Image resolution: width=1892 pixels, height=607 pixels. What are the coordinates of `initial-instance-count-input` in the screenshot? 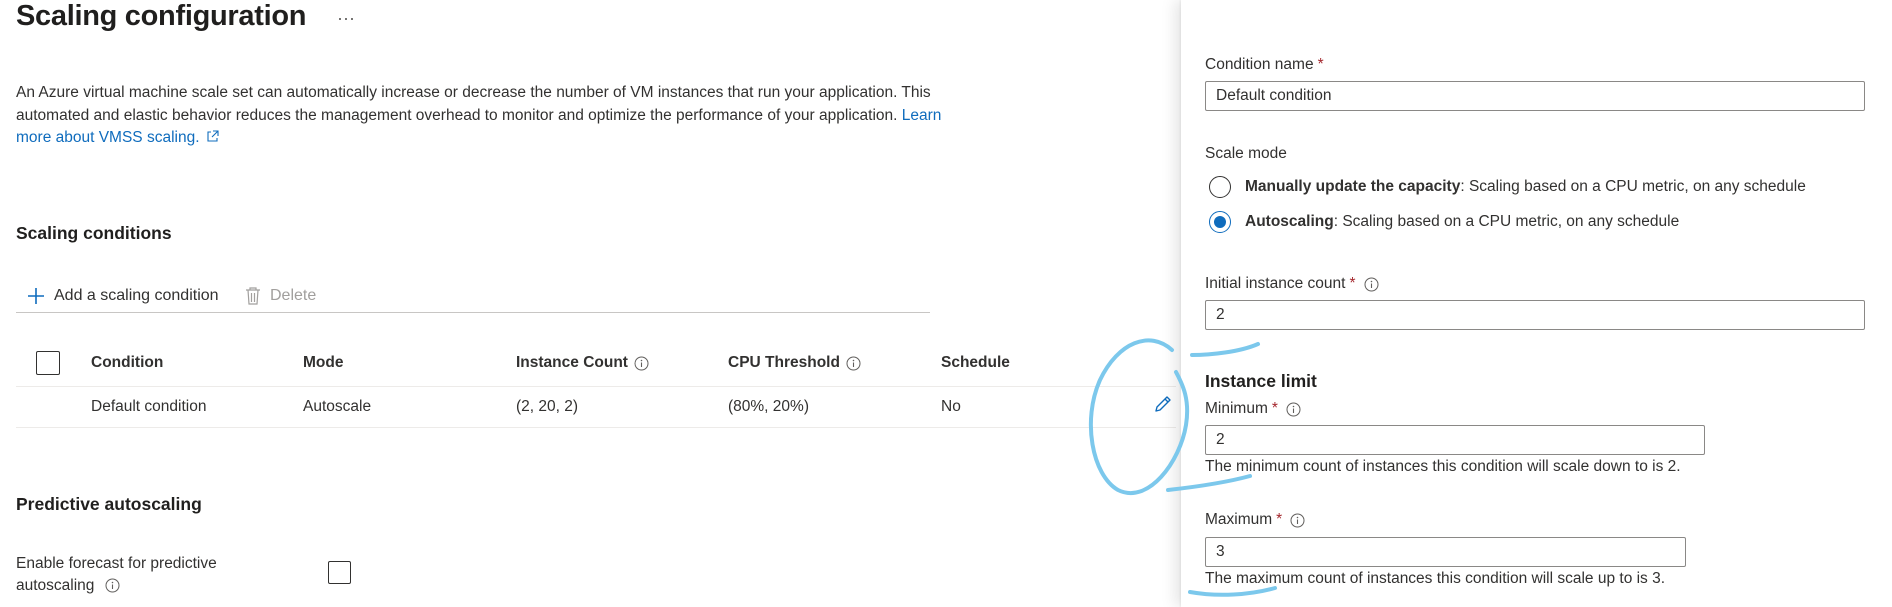 It's located at (1535, 315).